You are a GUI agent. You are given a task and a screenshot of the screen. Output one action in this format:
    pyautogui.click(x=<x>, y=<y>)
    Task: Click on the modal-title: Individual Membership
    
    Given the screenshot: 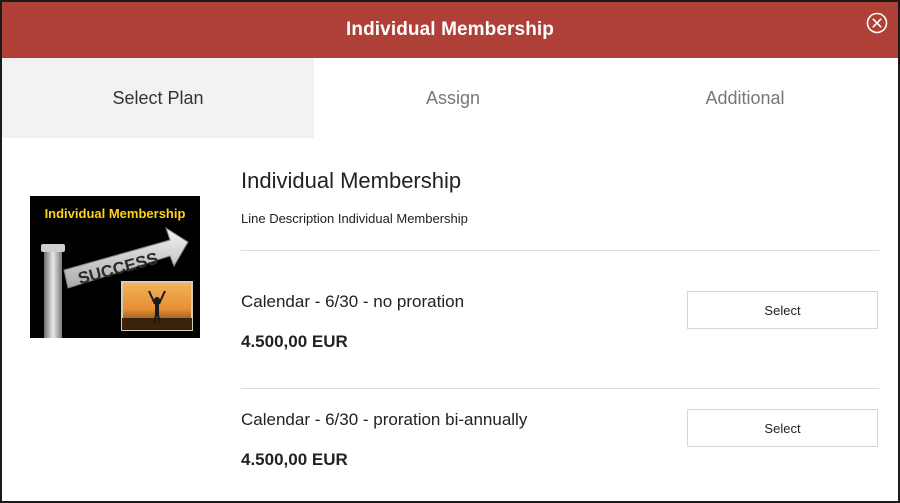 What is the action you would take?
    pyautogui.click(x=450, y=29)
    